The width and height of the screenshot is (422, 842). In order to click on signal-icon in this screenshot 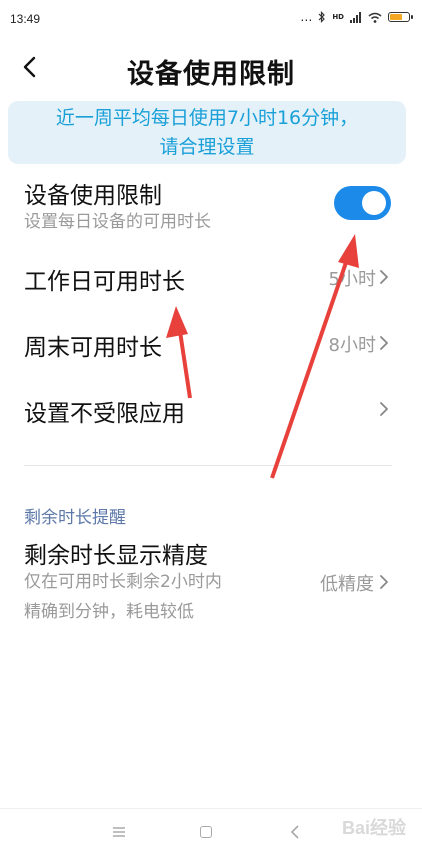, I will do `click(355, 17)`.